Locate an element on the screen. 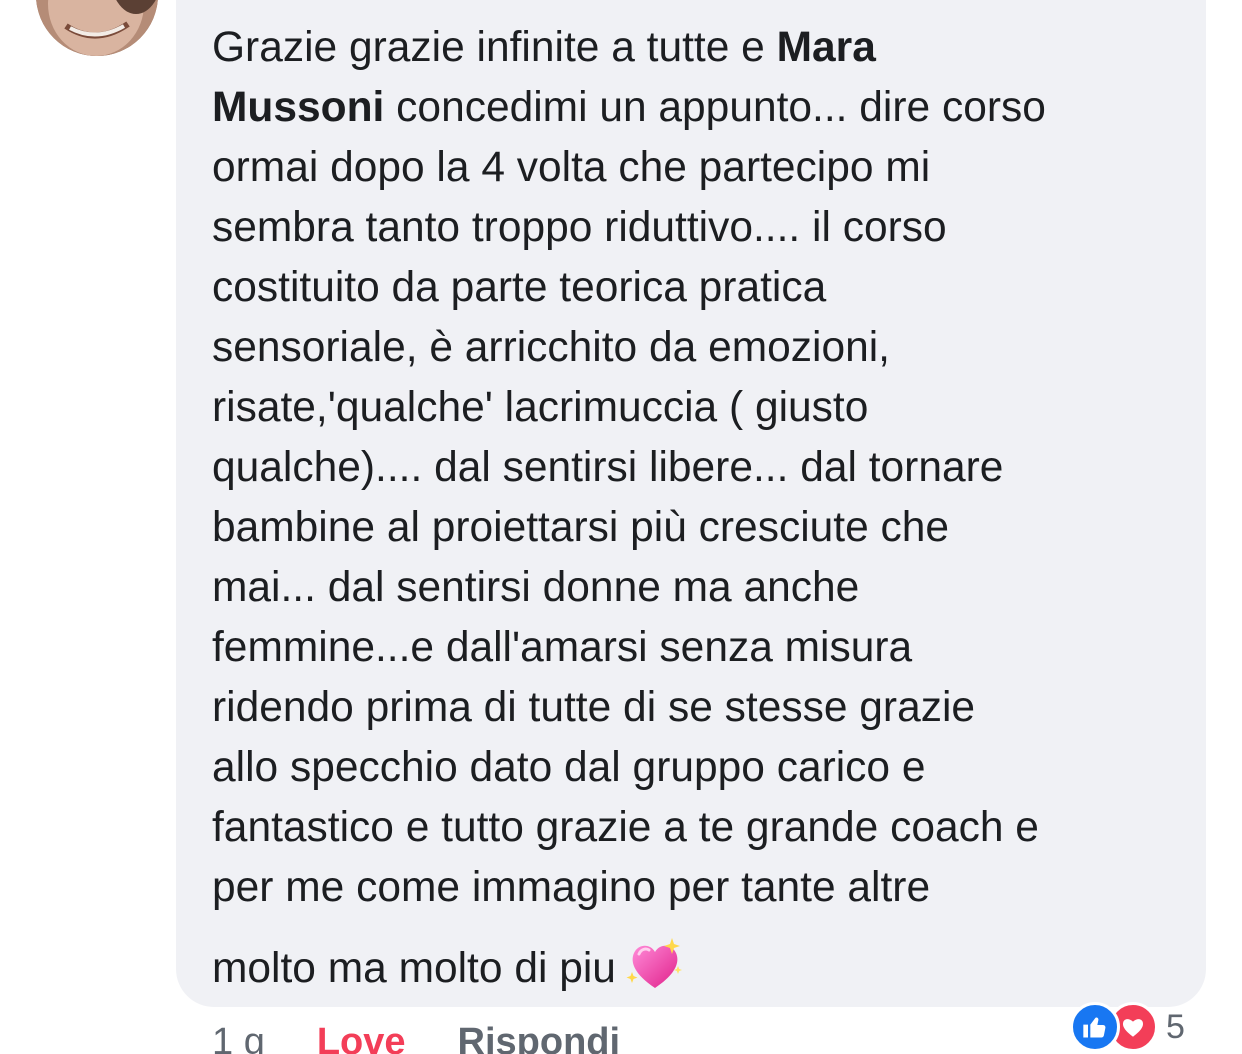 This screenshot has height=1054, width=1242. comment-line: allo specchio dato dal gruppo carico e is located at coordinates (569, 767).